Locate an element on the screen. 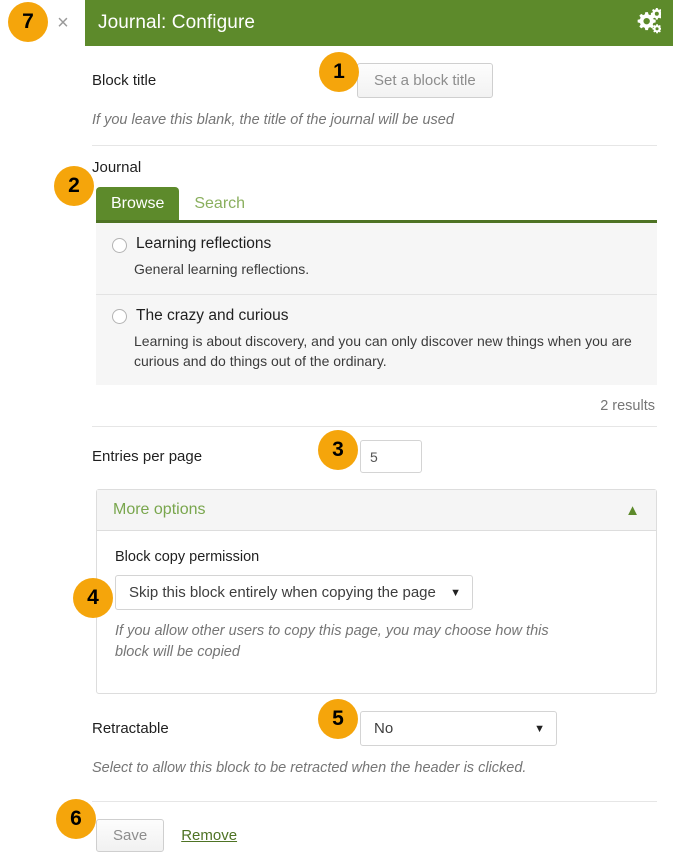  tab-search: Search is located at coordinates (219, 203).